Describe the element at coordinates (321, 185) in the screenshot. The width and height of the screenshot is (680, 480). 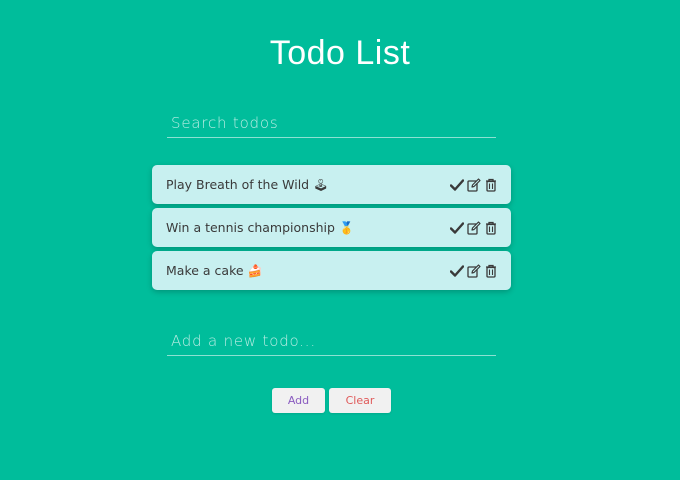
I see `joystick-icon: 🕹` at that location.